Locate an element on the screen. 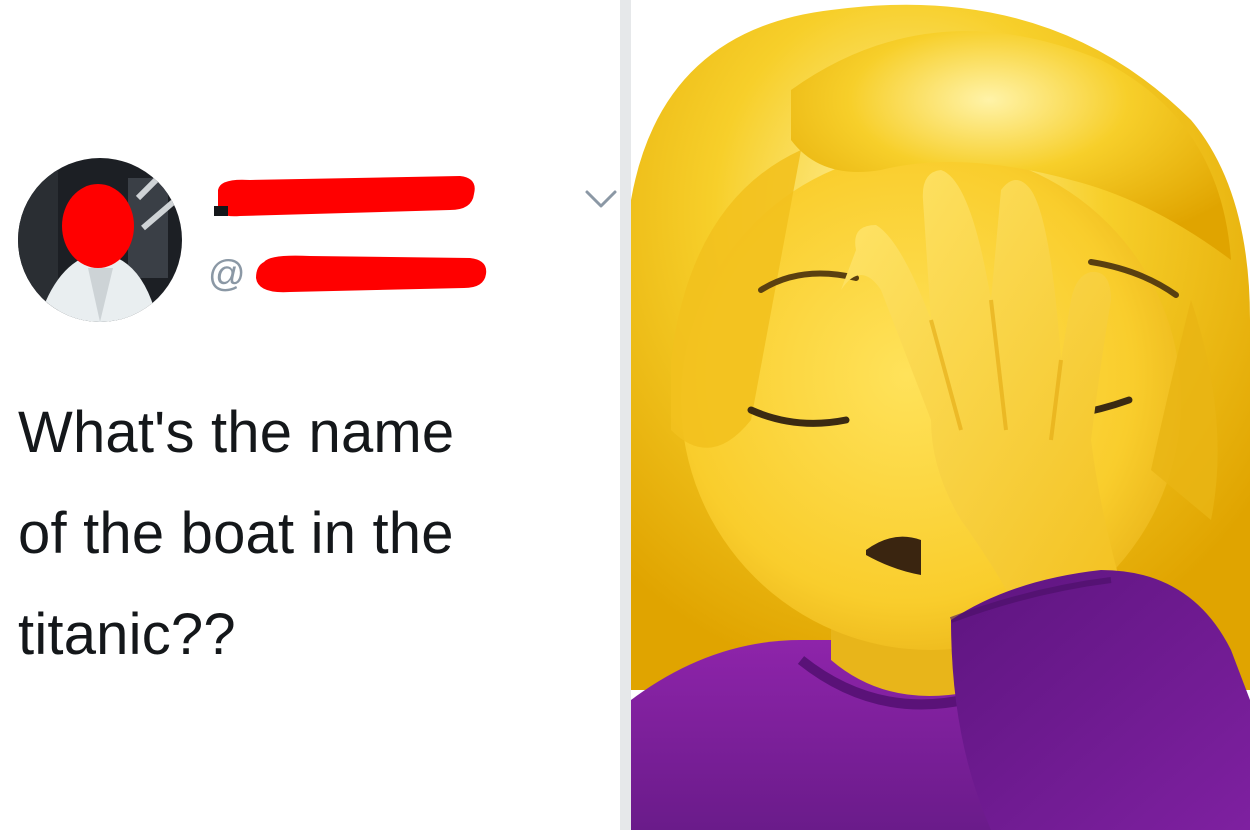  avatar is located at coordinates (100, 240).